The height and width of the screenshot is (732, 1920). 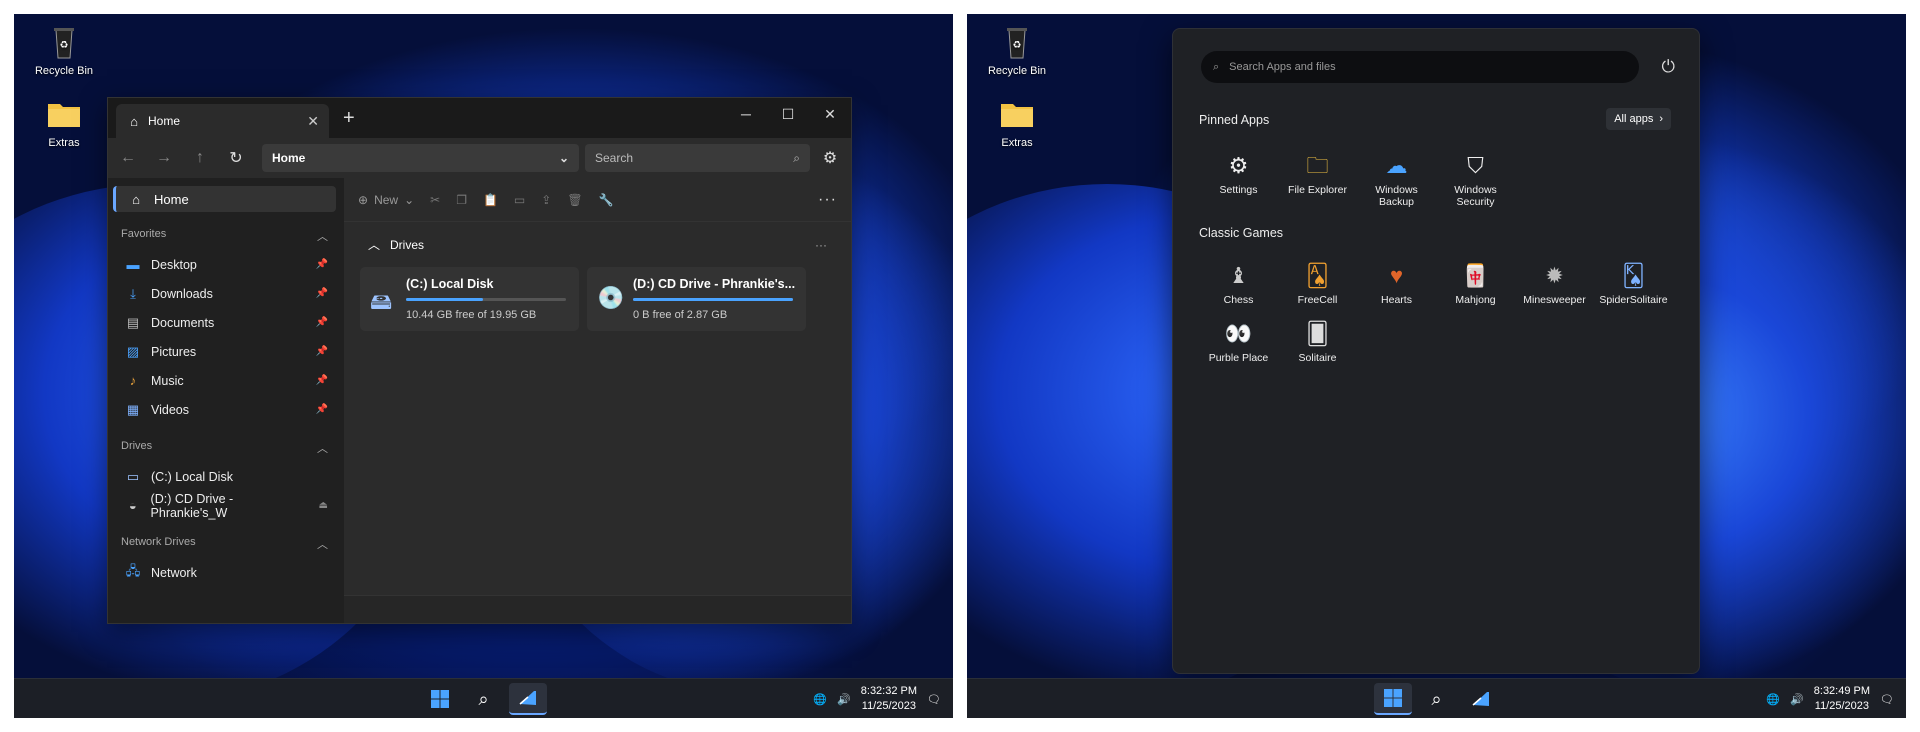 I want to click on new-label: New, so click(x=386, y=199).